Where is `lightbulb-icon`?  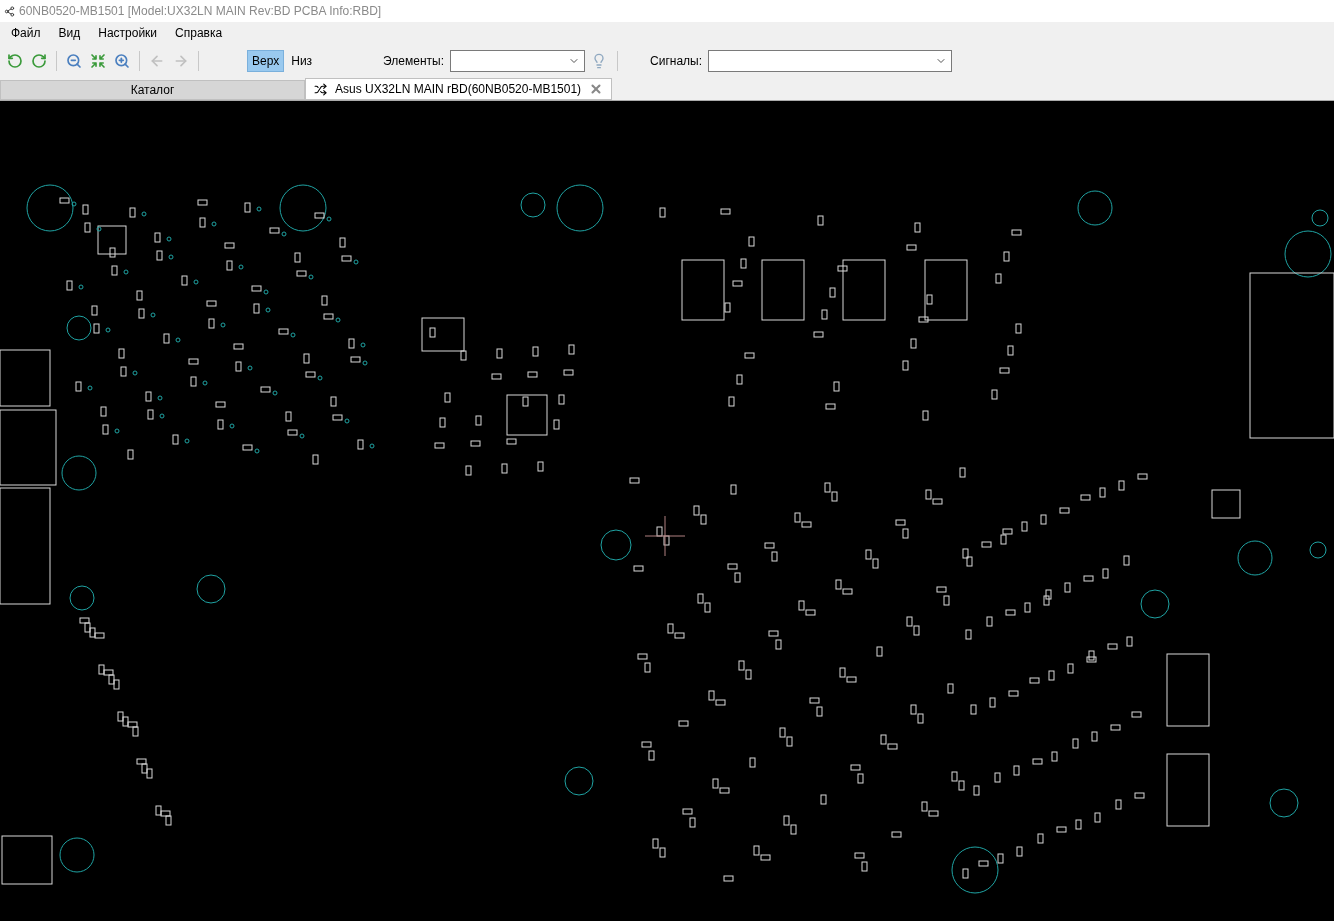
lightbulb-icon is located at coordinates (599, 61).